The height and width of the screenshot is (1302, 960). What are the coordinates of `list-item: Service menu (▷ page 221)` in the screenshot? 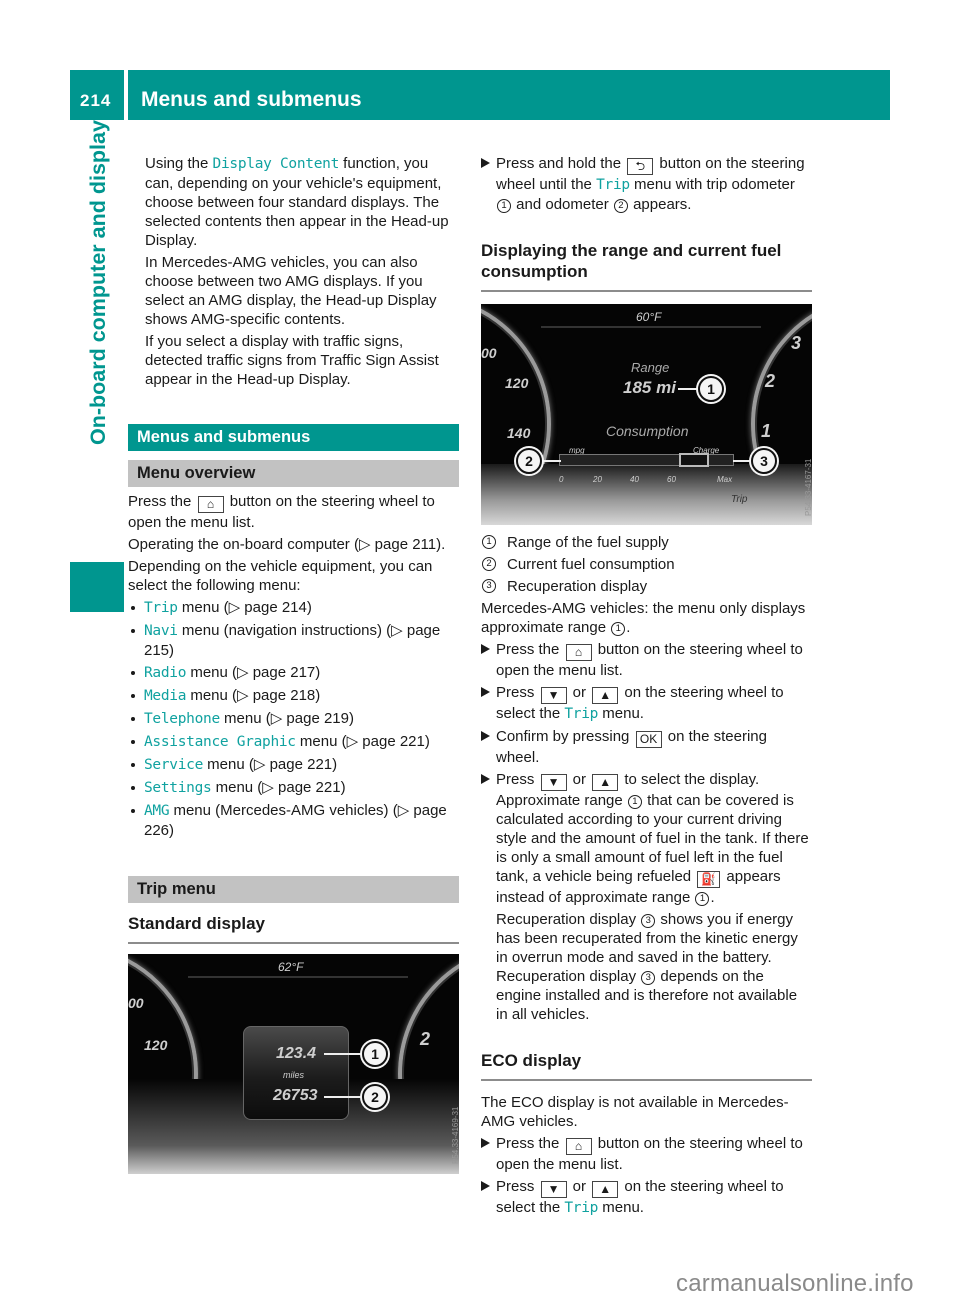 It's located at (293, 765).